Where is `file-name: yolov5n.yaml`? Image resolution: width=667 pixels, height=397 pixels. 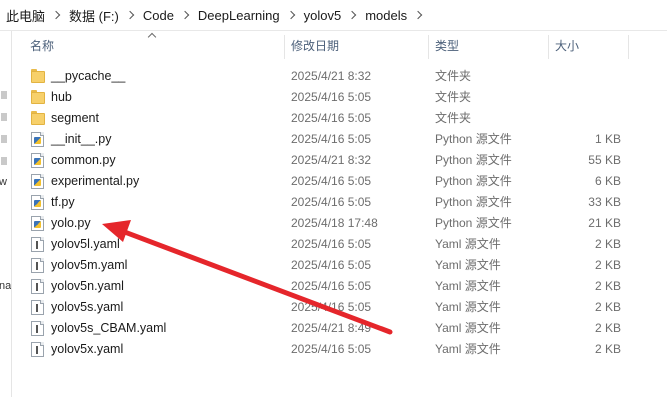 file-name: yolov5n.yaml is located at coordinates (87, 286).